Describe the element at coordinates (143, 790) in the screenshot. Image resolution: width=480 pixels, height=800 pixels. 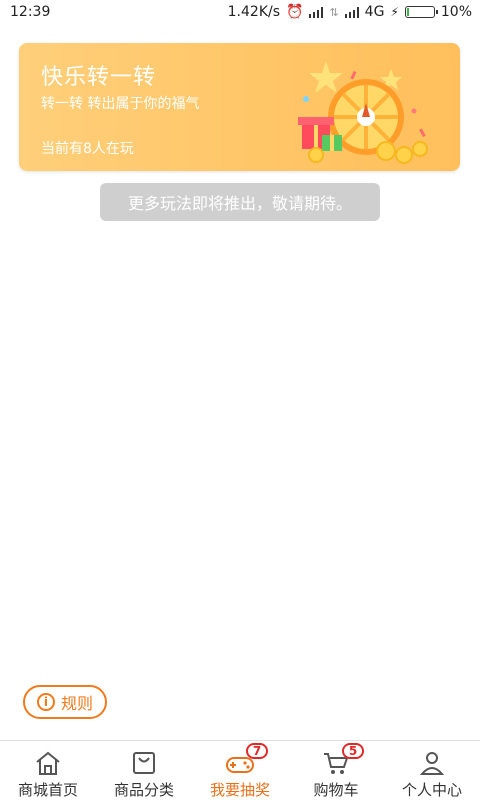
I see `nav-category-label: 商品分类` at that location.